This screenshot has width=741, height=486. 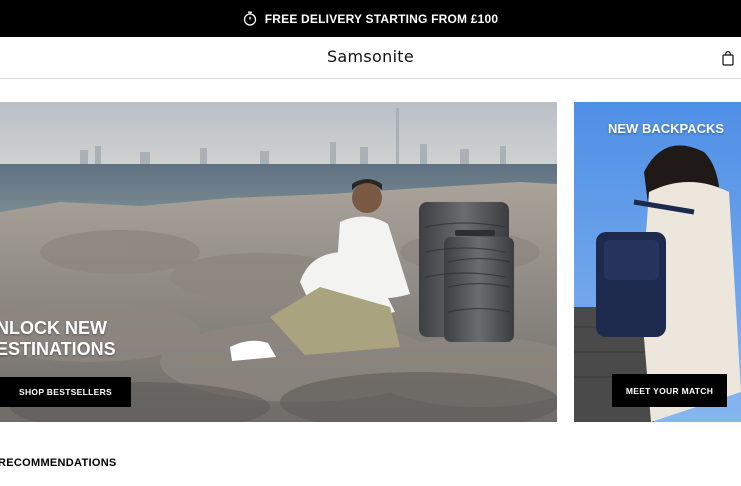 I want to click on promo-text: FREE DELIVERY STARTING FROM £100, so click(x=381, y=18).